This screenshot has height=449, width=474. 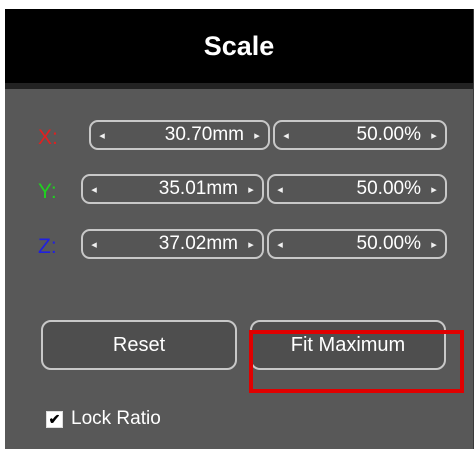 I want to click on x-size-value: 30.70mm, so click(x=204, y=135).